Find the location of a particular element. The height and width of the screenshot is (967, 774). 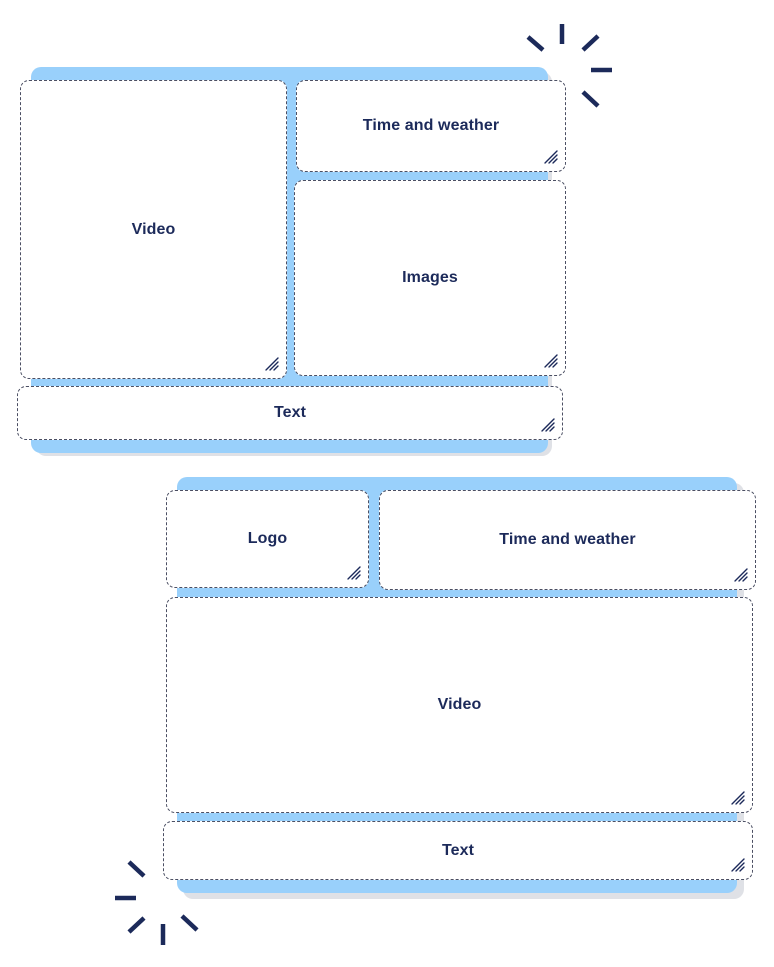

layout-a-video-zone: Video is located at coordinates (153, 229).